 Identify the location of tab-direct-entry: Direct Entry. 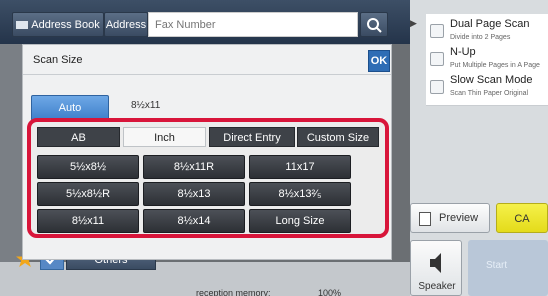
(252, 137).